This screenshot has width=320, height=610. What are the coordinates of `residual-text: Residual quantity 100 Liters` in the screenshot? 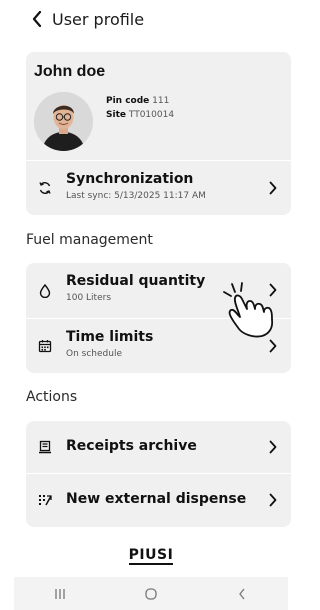 It's located at (135, 288).